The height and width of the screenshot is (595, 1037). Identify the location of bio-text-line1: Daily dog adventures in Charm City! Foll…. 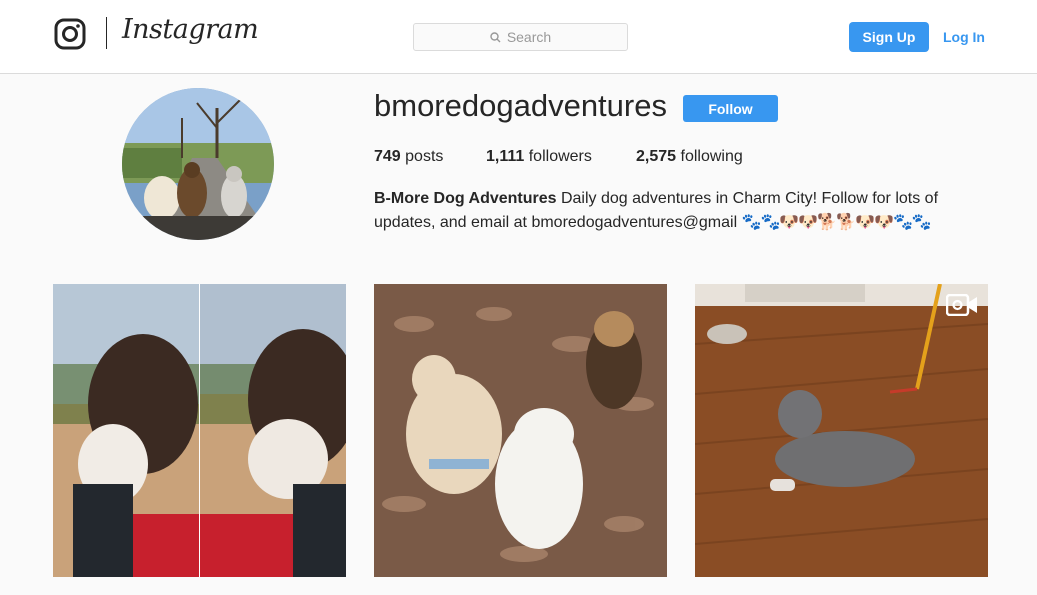
(747, 198).